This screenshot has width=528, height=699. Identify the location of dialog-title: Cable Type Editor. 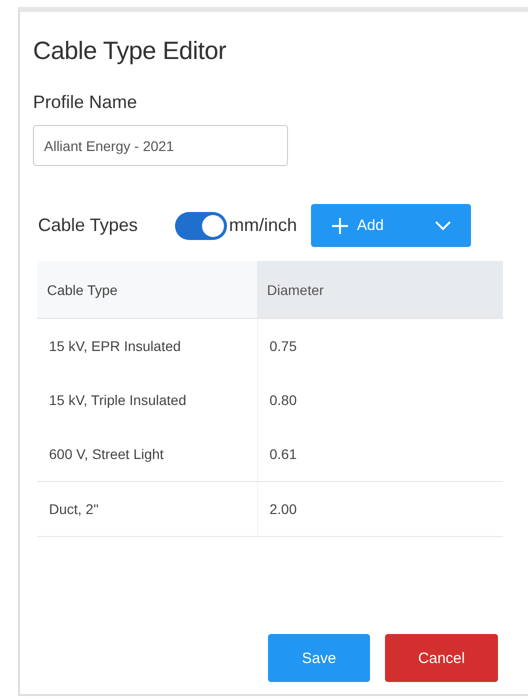
(130, 51).